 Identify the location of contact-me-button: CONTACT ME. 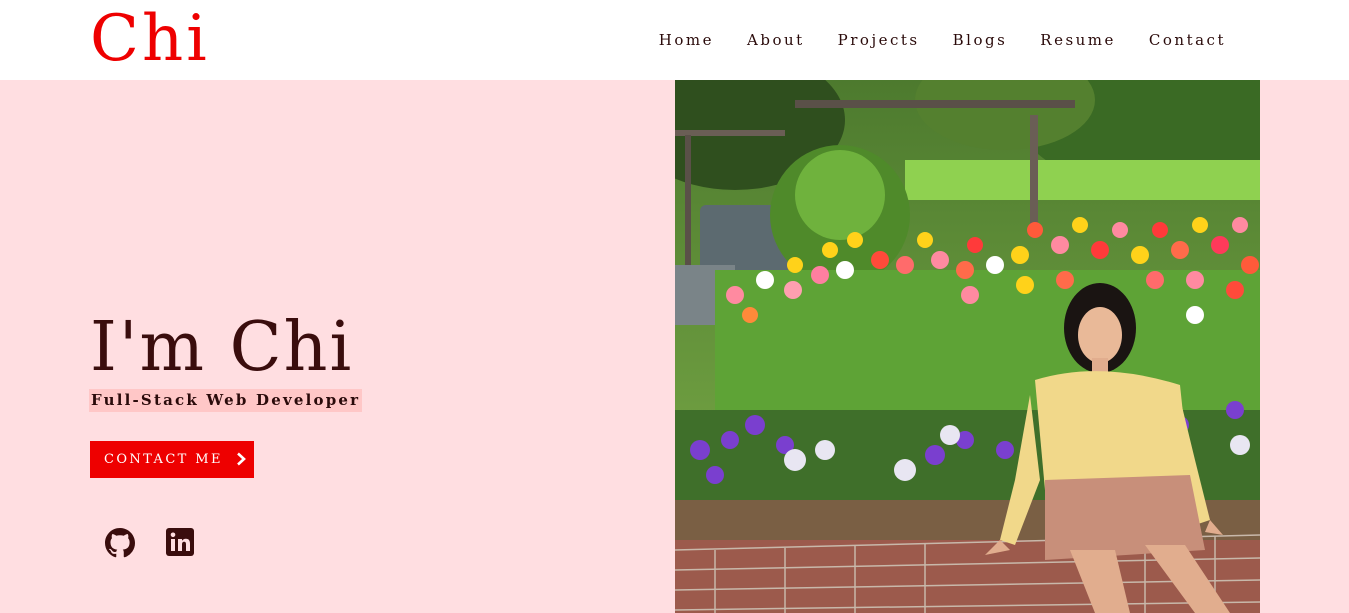
(172, 459).